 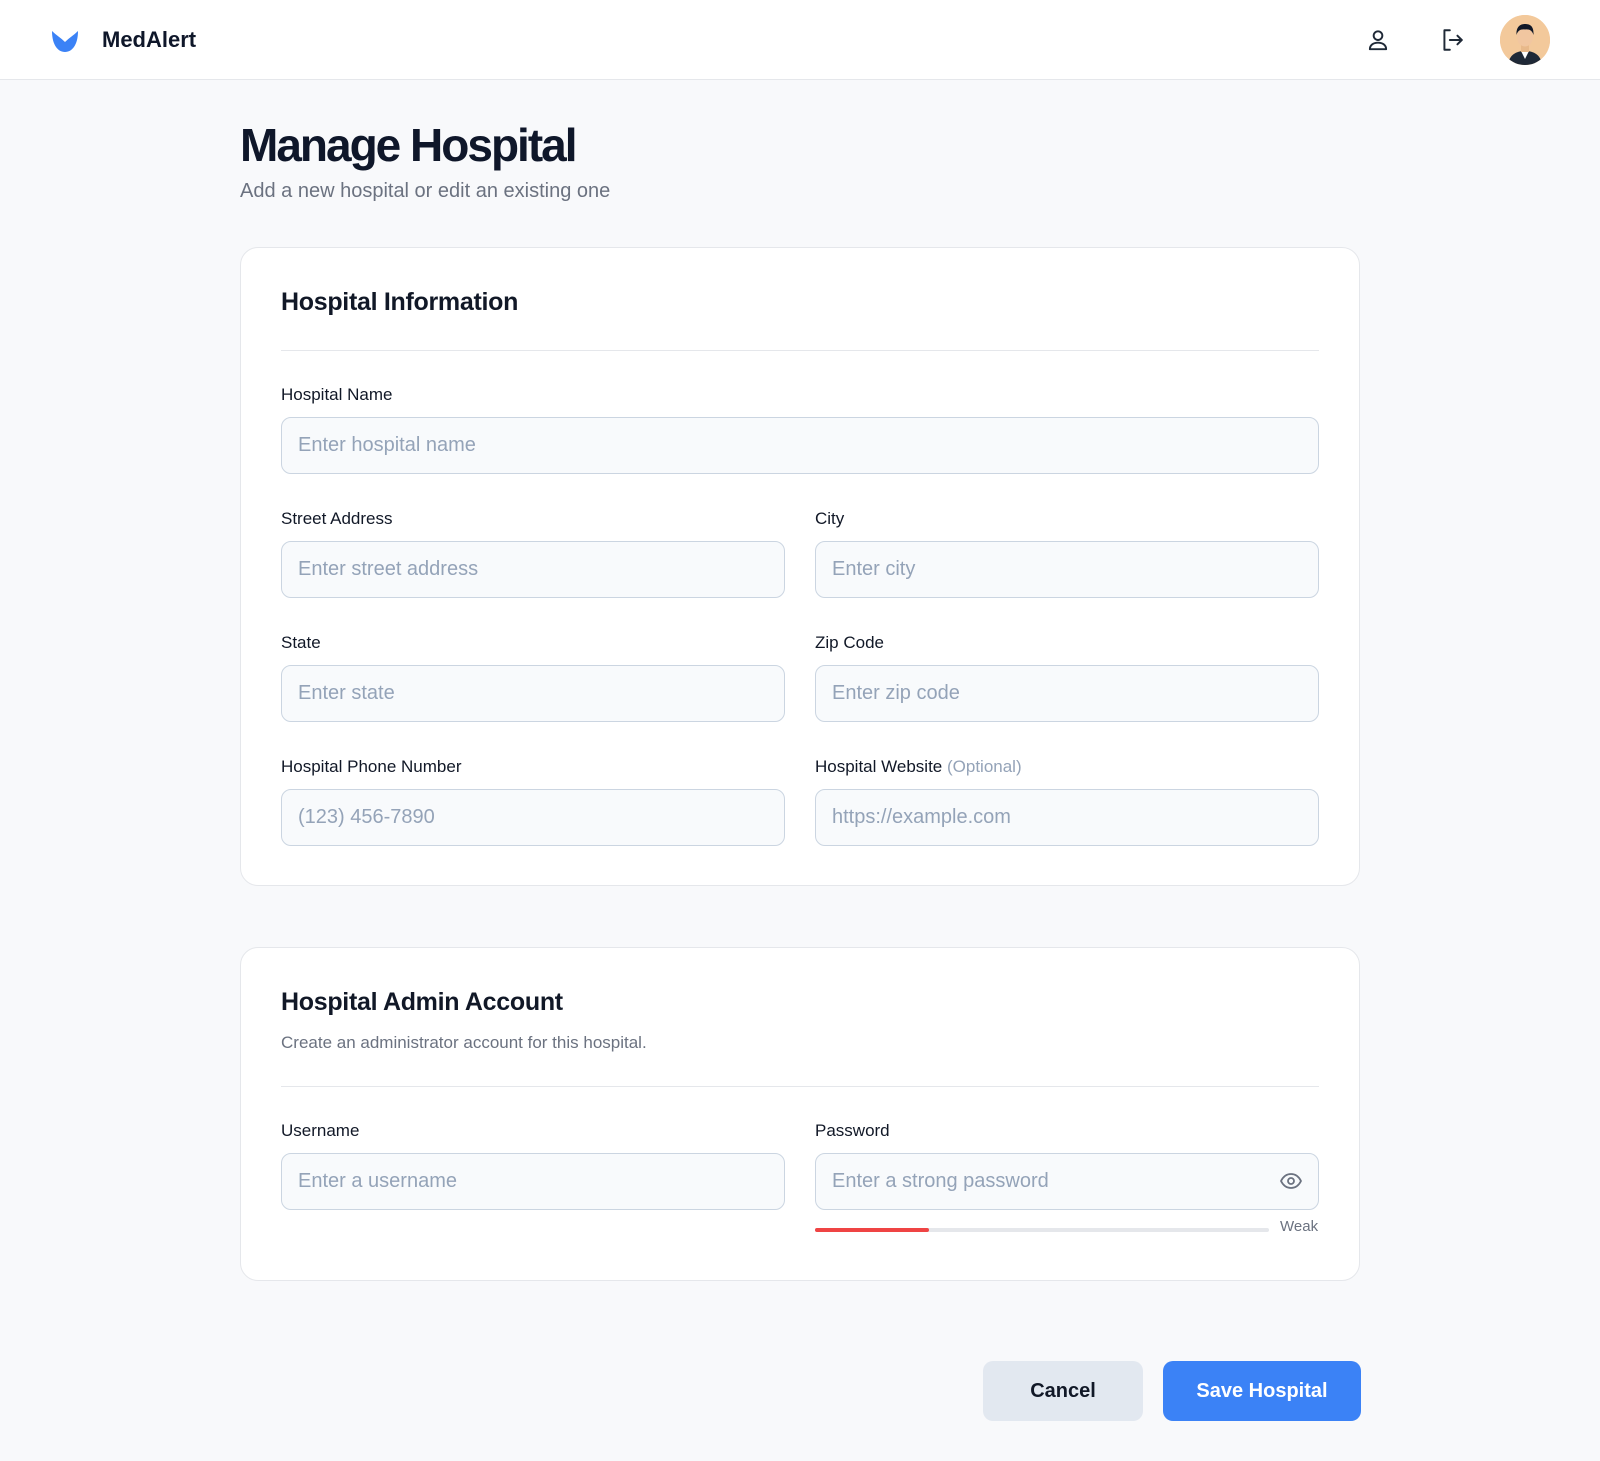 What do you see at coordinates (533, 817) in the screenshot?
I see `phone-input` at bounding box center [533, 817].